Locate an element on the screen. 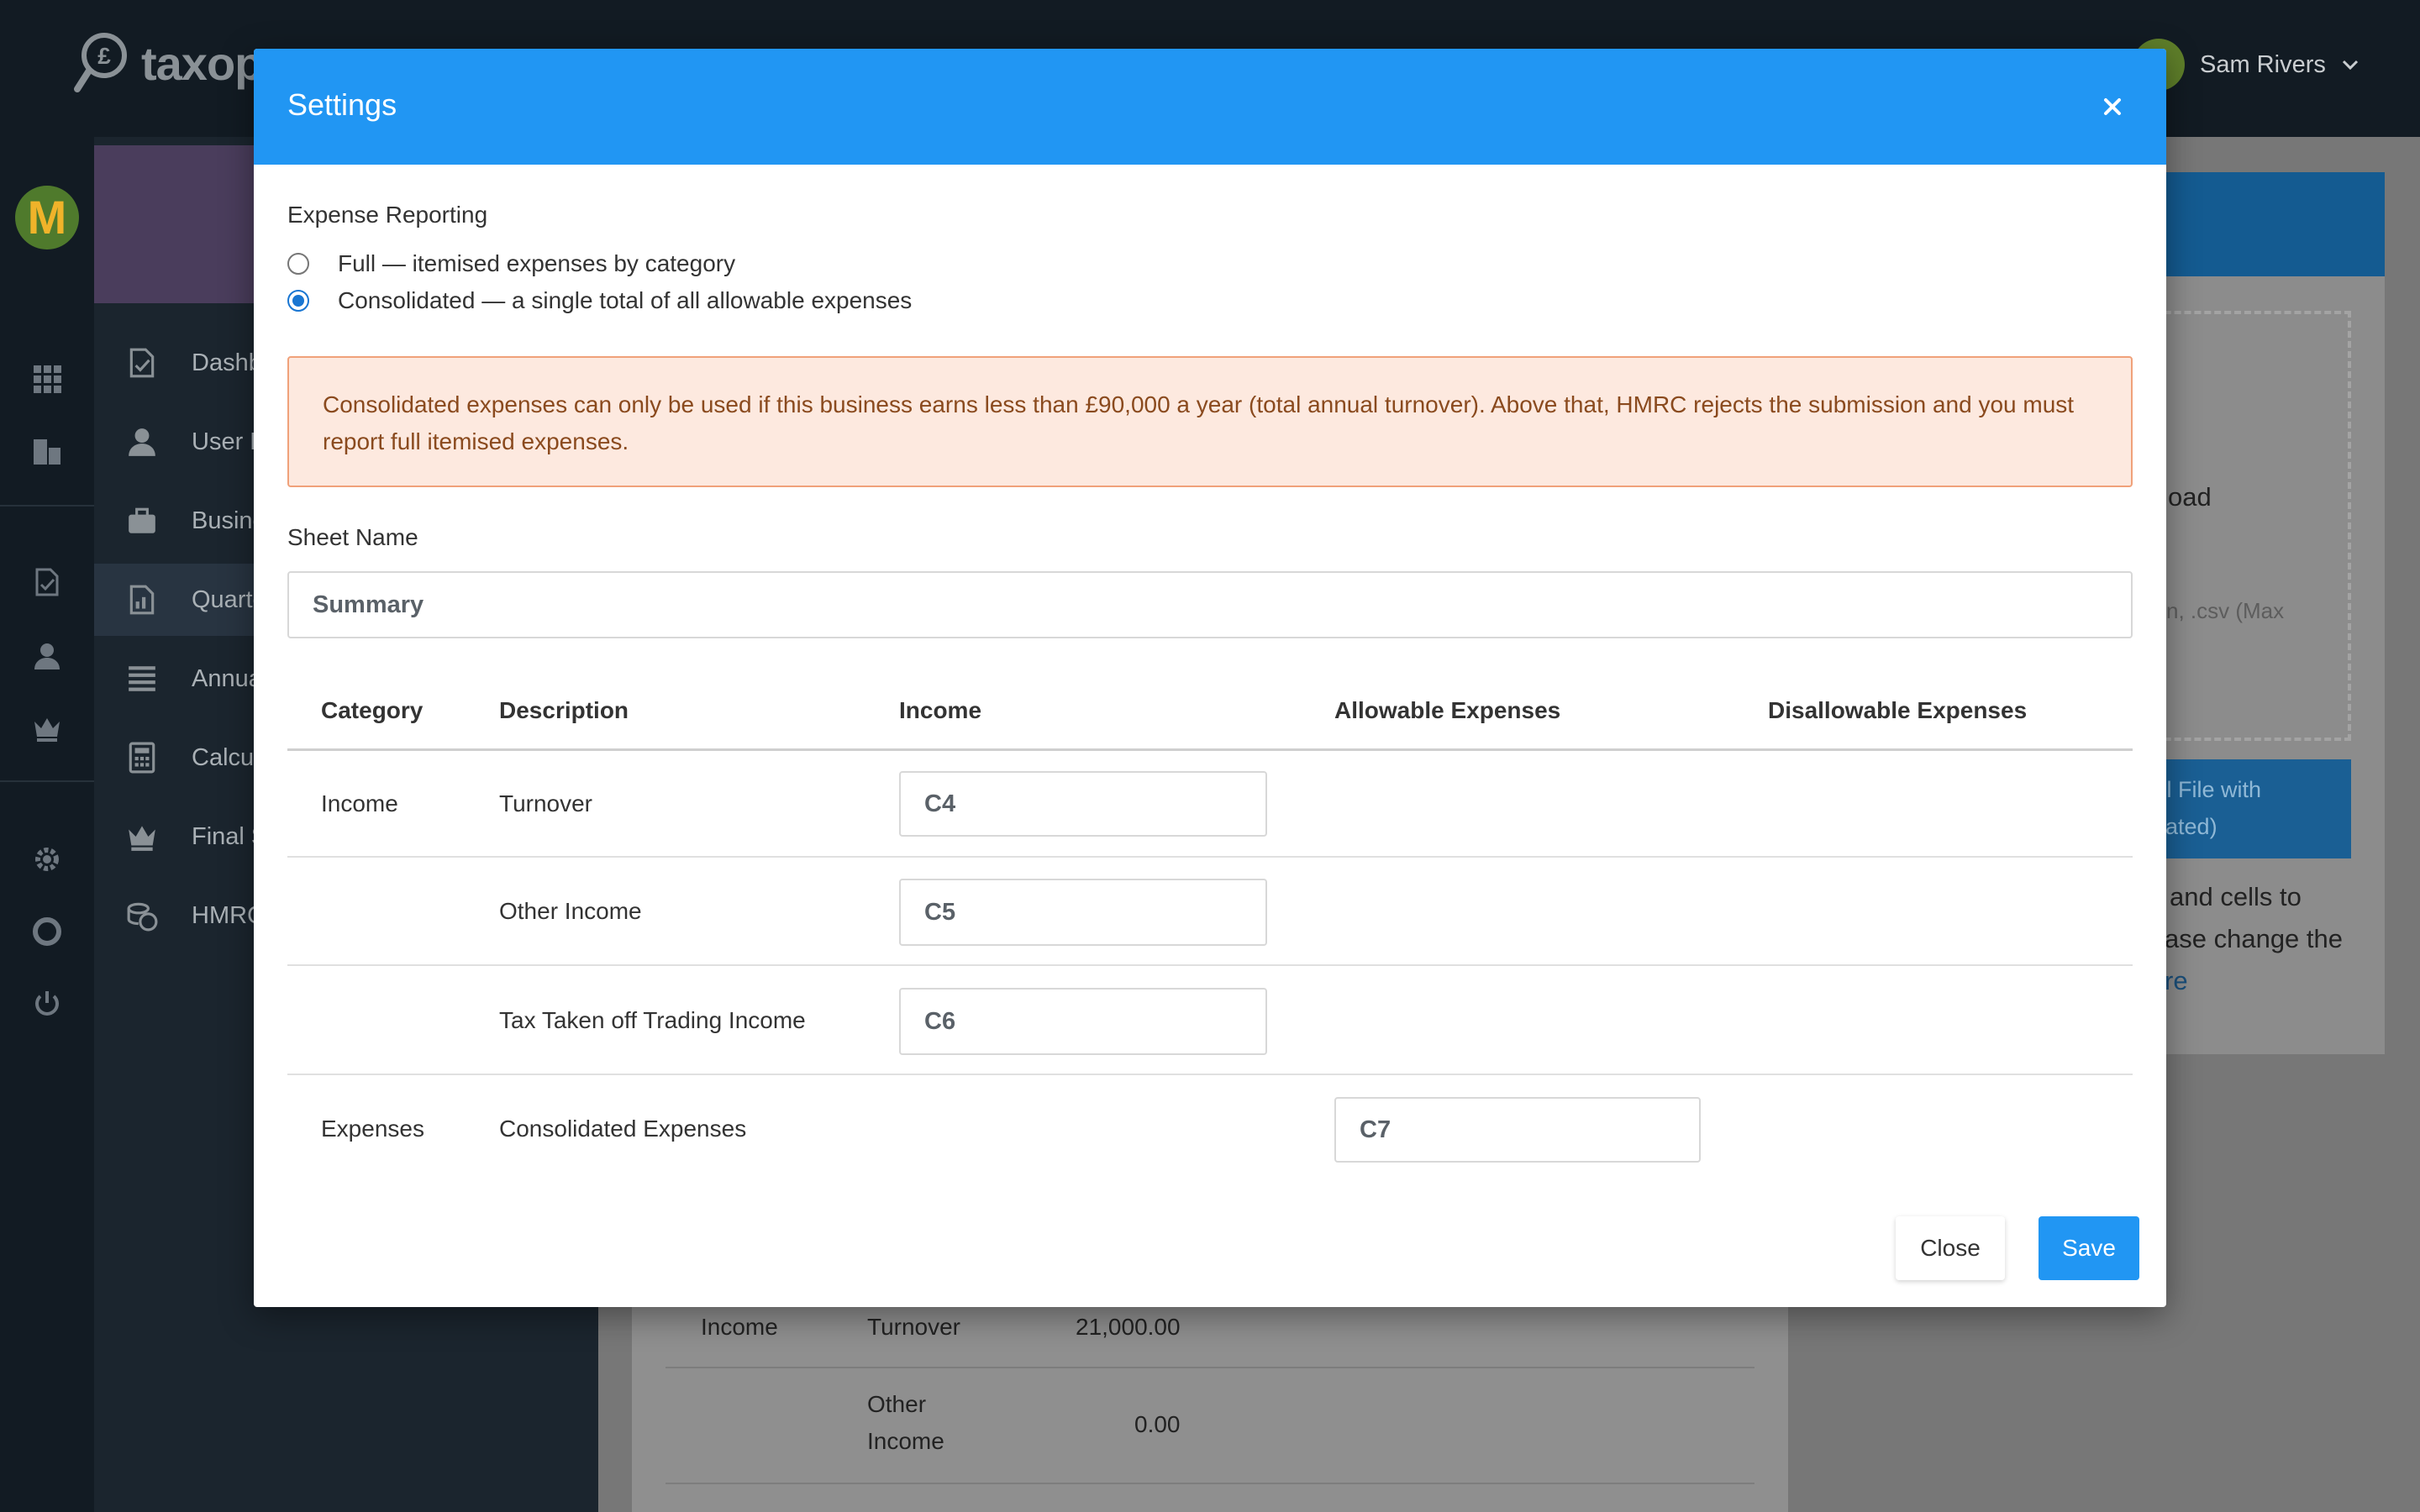 Image resolution: width=2420 pixels, height=1512 pixels. sheet-name-label: Sheet Name is located at coordinates (352, 537).